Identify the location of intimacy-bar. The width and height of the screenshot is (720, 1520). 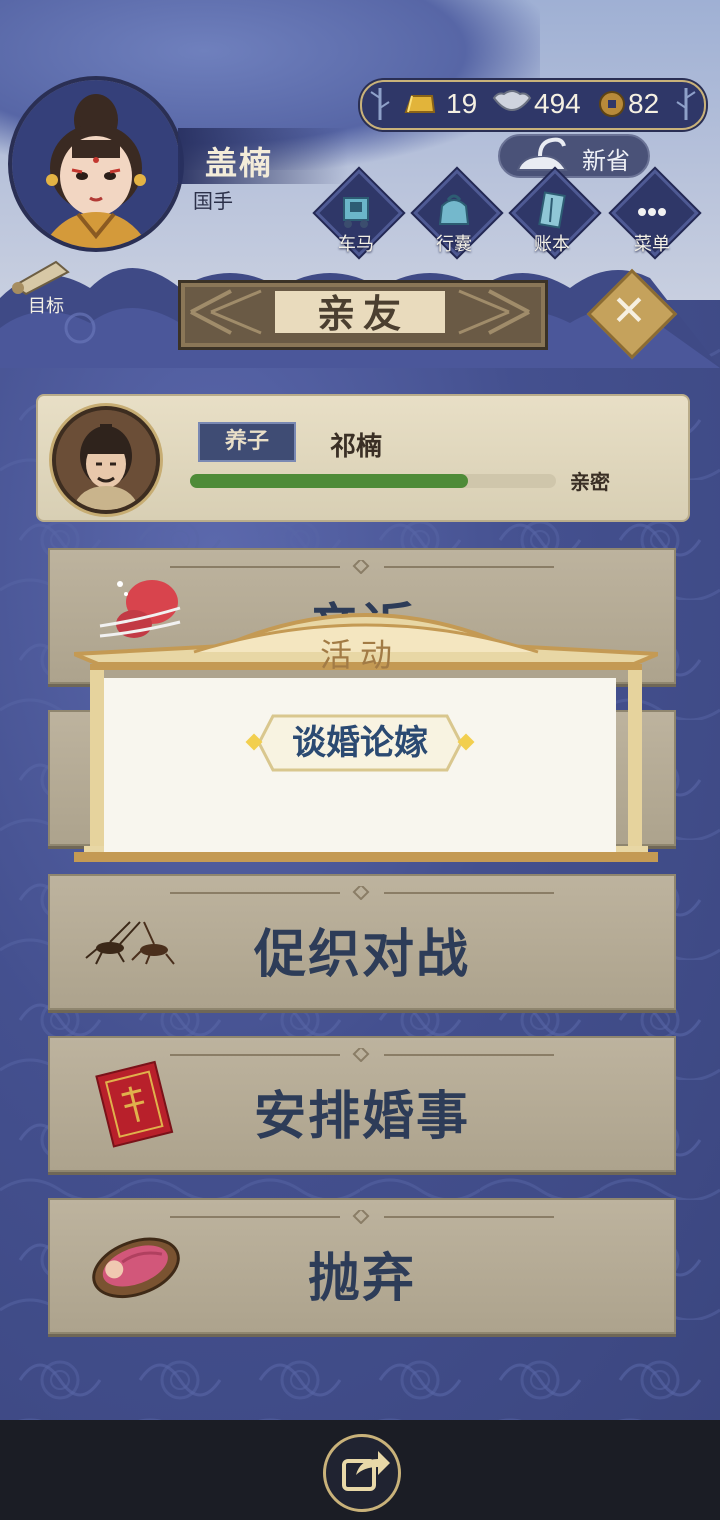
(373, 481).